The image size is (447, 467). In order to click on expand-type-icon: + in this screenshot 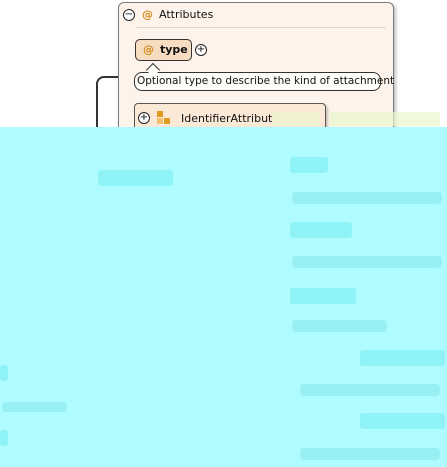, I will do `click(201, 50)`.